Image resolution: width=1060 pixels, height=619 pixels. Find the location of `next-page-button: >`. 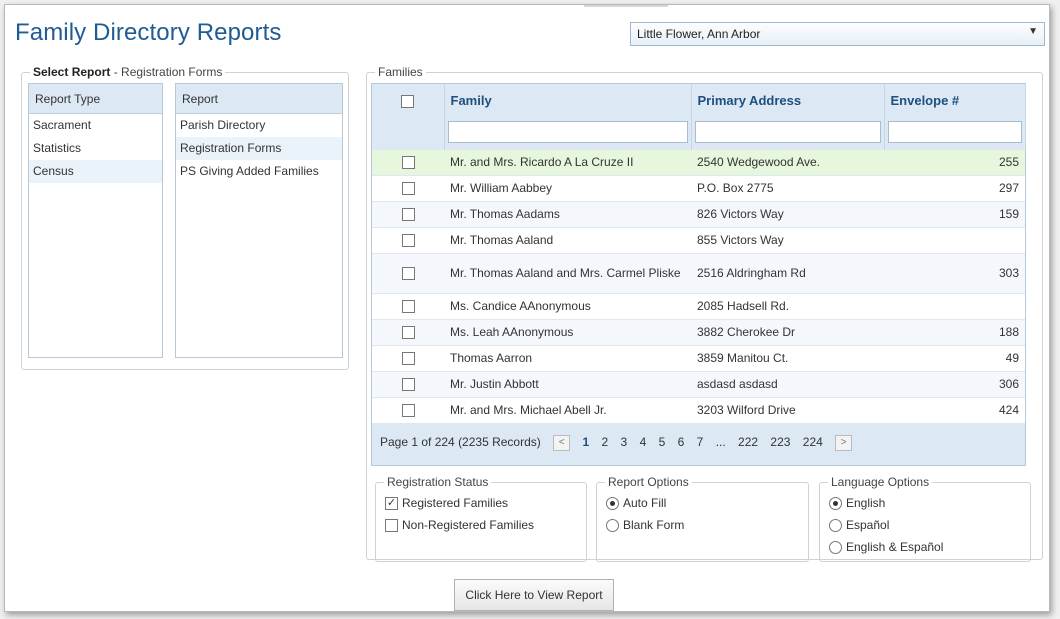

next-page-button: > is located at coordinates (844, 443).